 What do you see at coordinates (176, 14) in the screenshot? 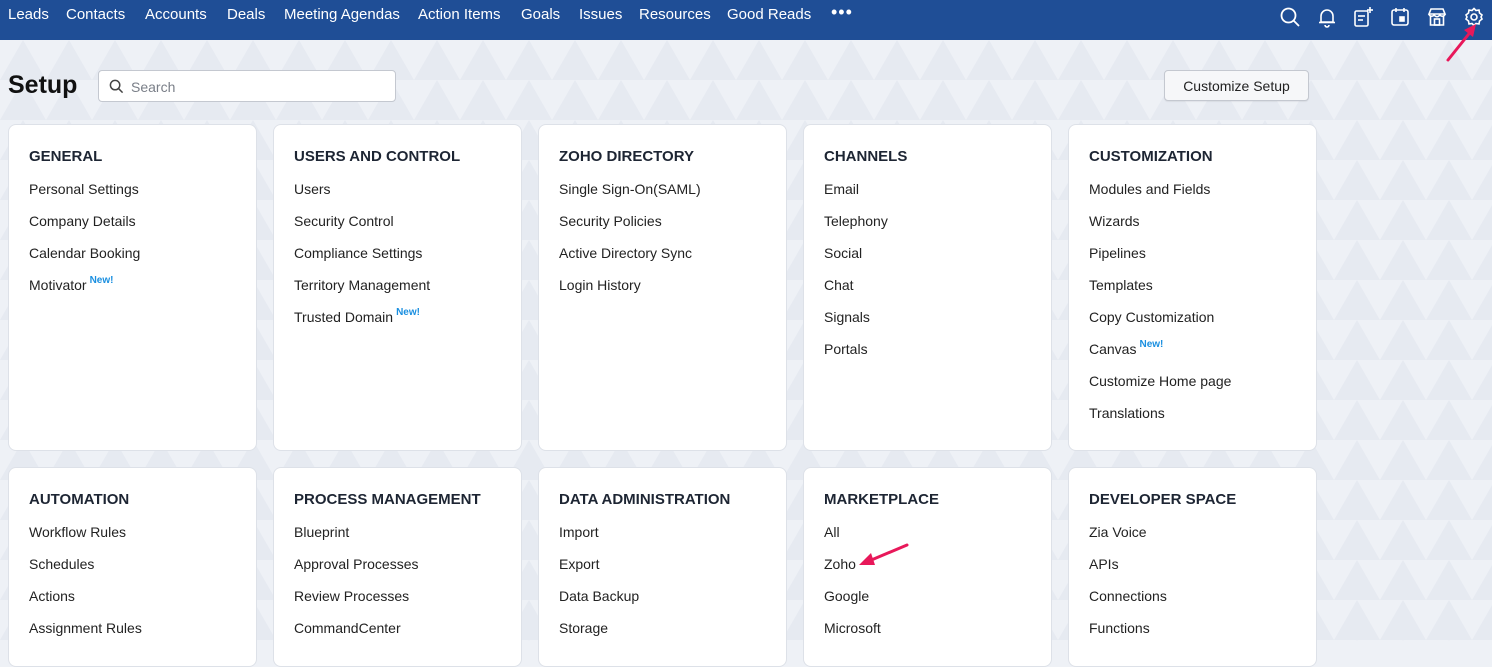
I see `nav-tab-accounts: Accounts` at bounding box center [176, 14].